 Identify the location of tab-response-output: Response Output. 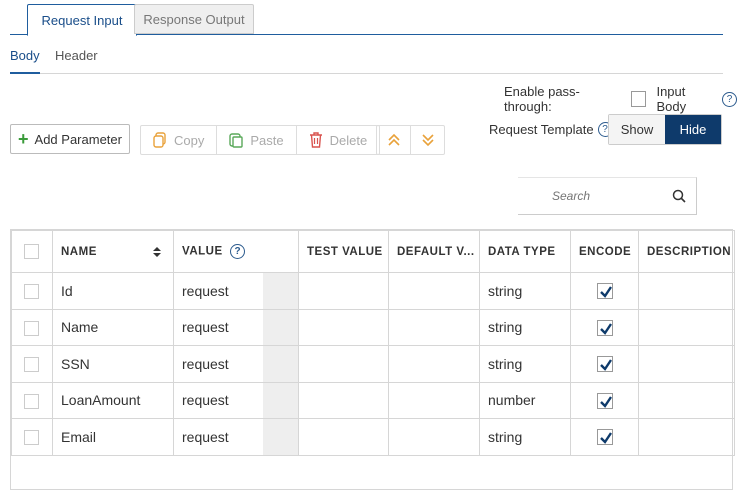
(194, 19).